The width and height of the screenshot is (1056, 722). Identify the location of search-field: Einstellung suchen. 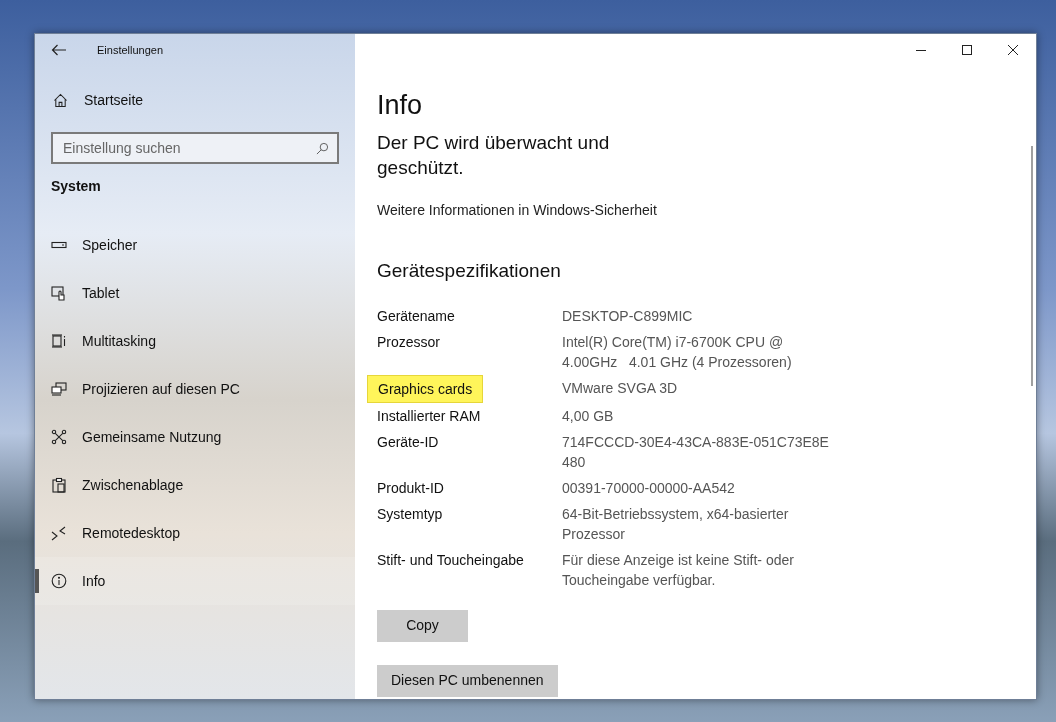
(195, 148).